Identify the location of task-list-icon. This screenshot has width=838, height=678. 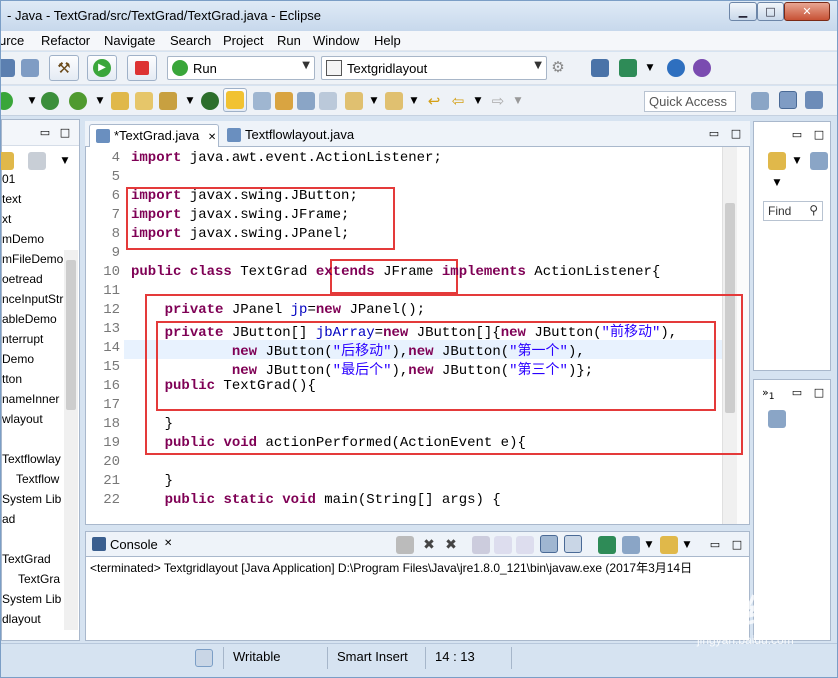
(819, 161).